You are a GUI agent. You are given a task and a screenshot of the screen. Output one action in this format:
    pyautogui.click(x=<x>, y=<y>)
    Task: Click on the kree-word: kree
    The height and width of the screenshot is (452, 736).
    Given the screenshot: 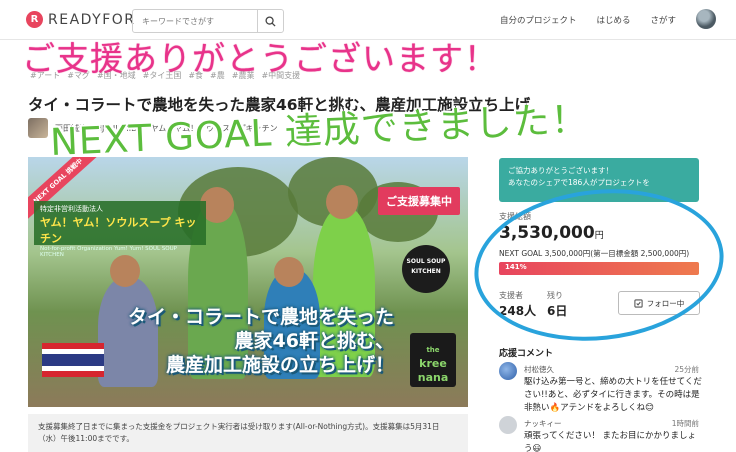 What is the action you would take?
    pyautogui.click(x=433, y=363)
    